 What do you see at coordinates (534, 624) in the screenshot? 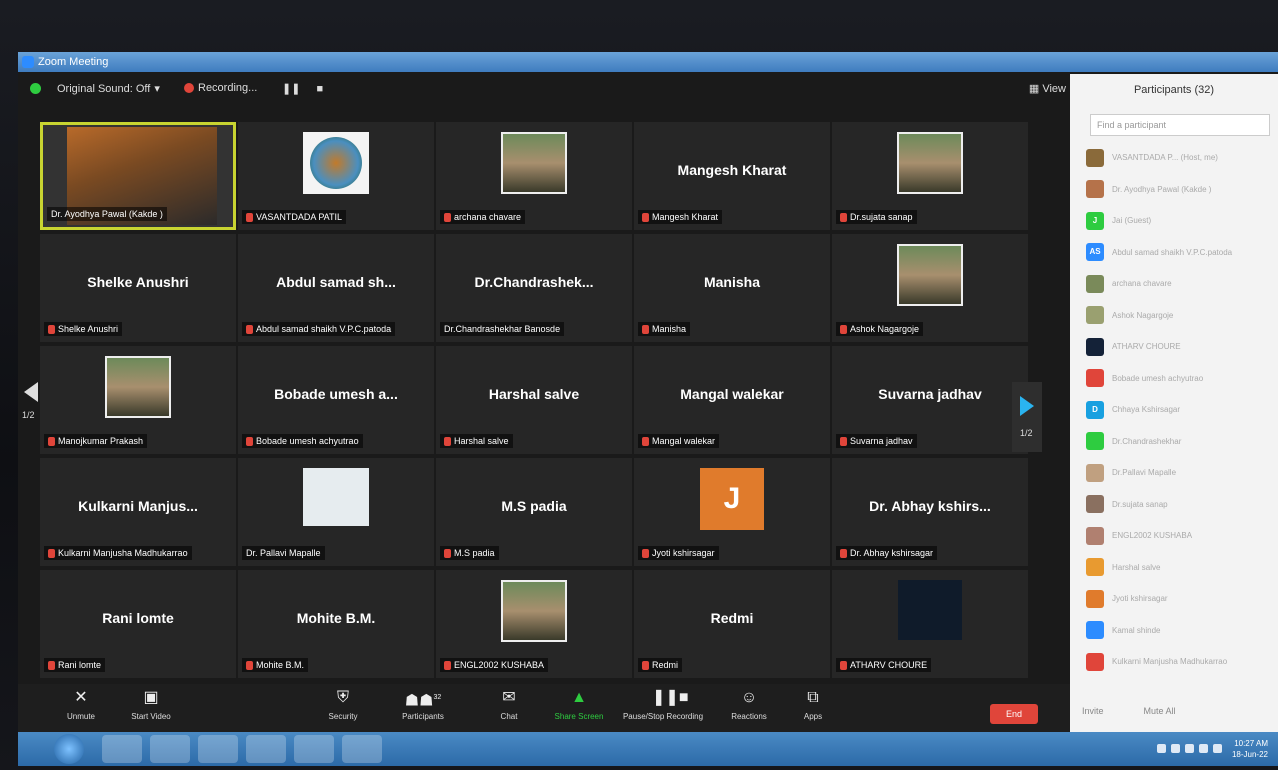
I see `participant-tile: ENGL2002 KUSHABA` at bounding box center [534, 624].